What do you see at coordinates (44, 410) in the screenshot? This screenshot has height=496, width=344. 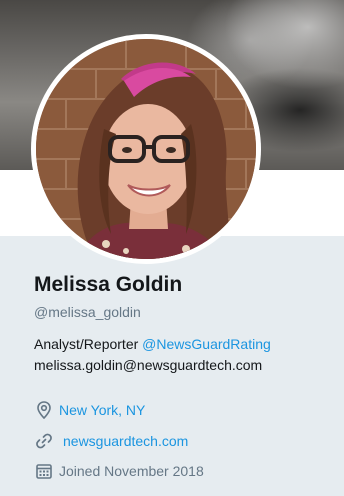 I see `map-pin-icon` at bounding box center [44, 410].